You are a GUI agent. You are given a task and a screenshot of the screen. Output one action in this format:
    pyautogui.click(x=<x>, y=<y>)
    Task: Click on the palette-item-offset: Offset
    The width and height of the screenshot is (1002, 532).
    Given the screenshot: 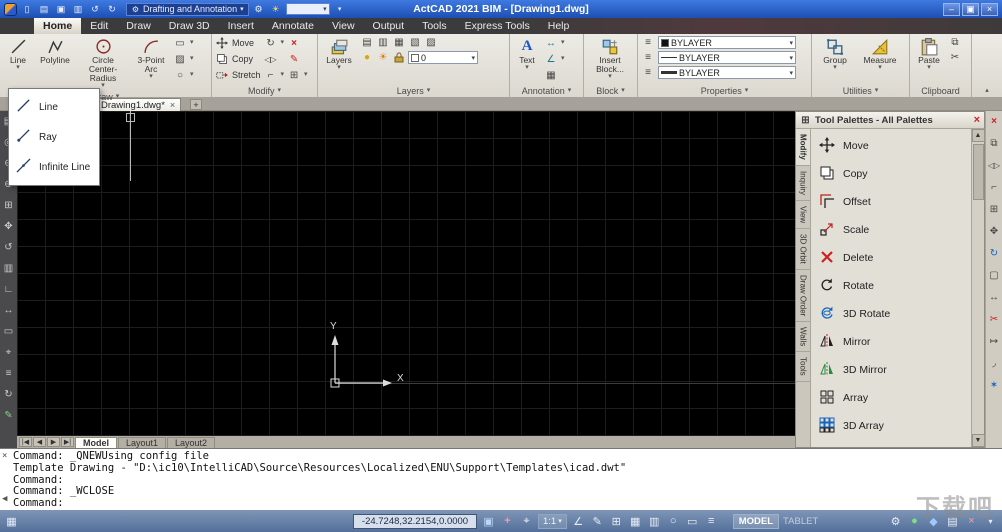 What is the action you would take?
    pyautogui.click(x=891, y=202)
    